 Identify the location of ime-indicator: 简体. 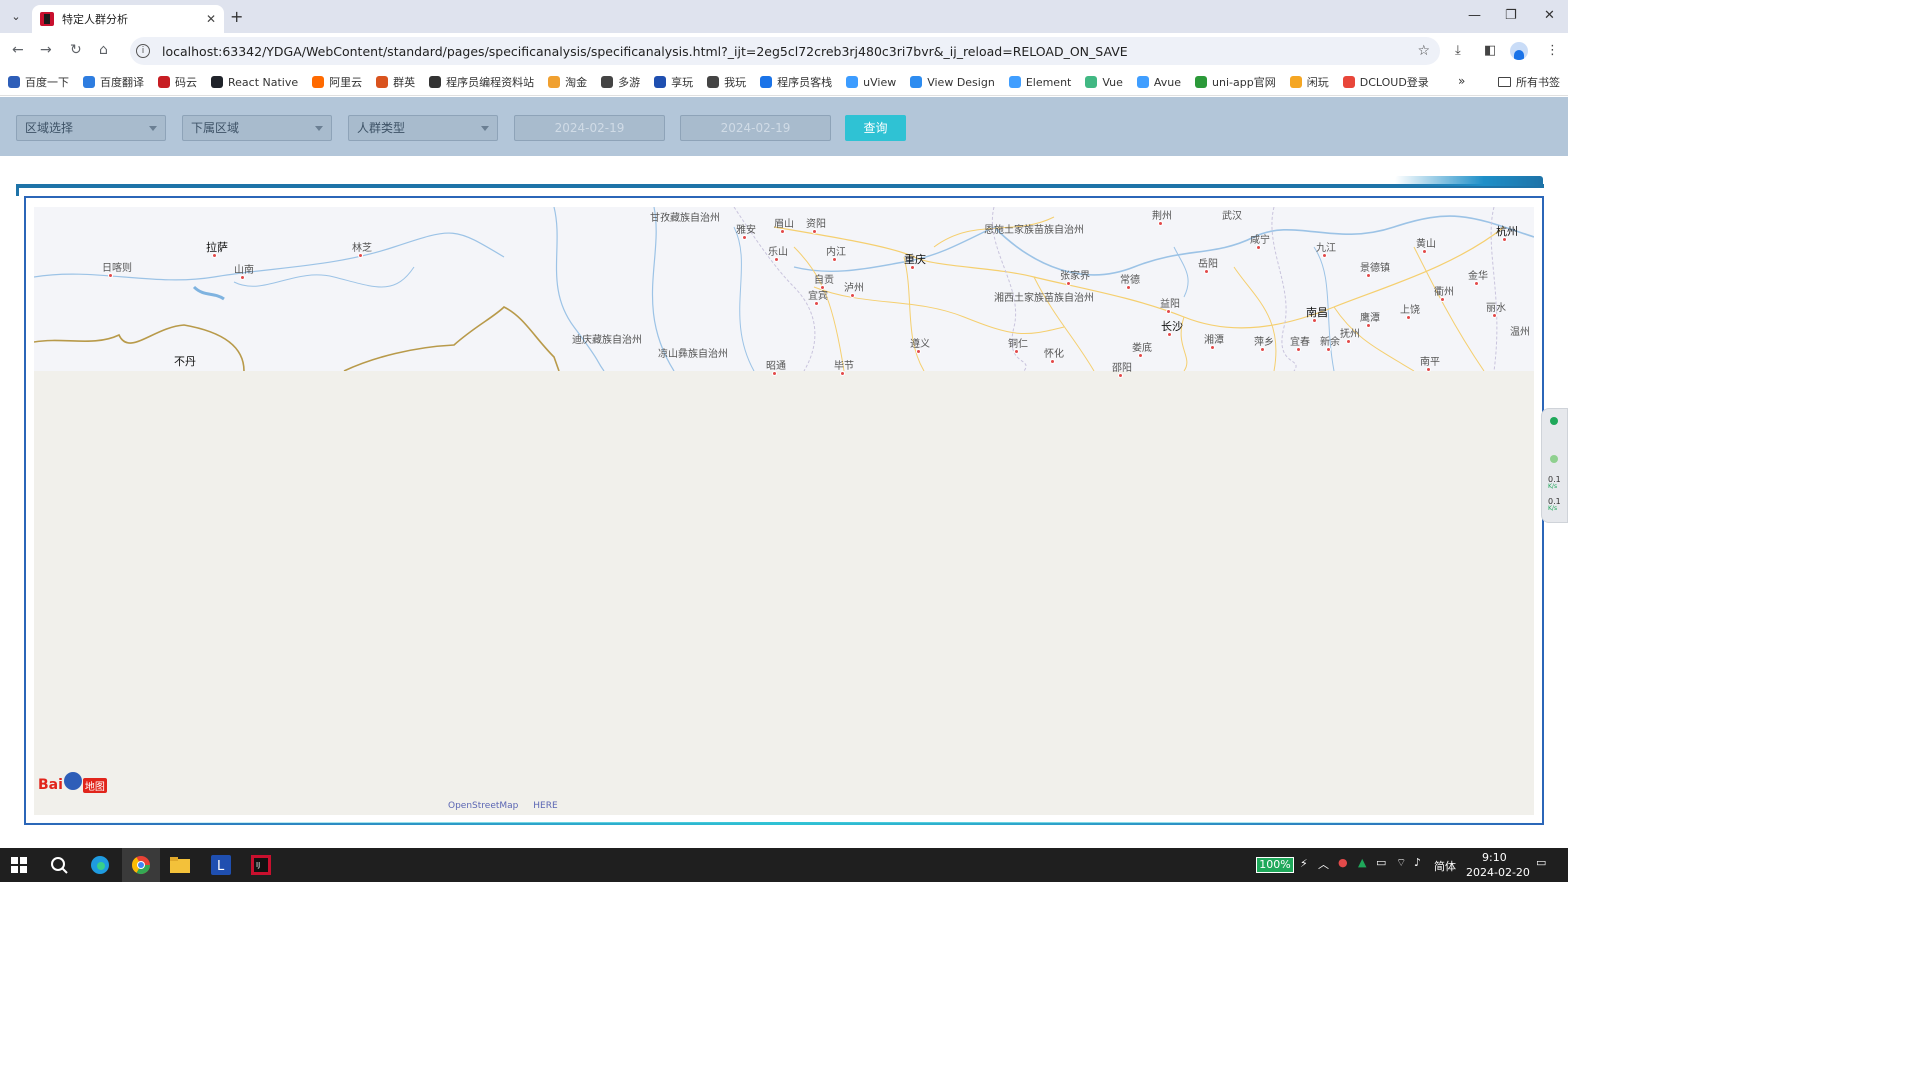
(1445, 866).